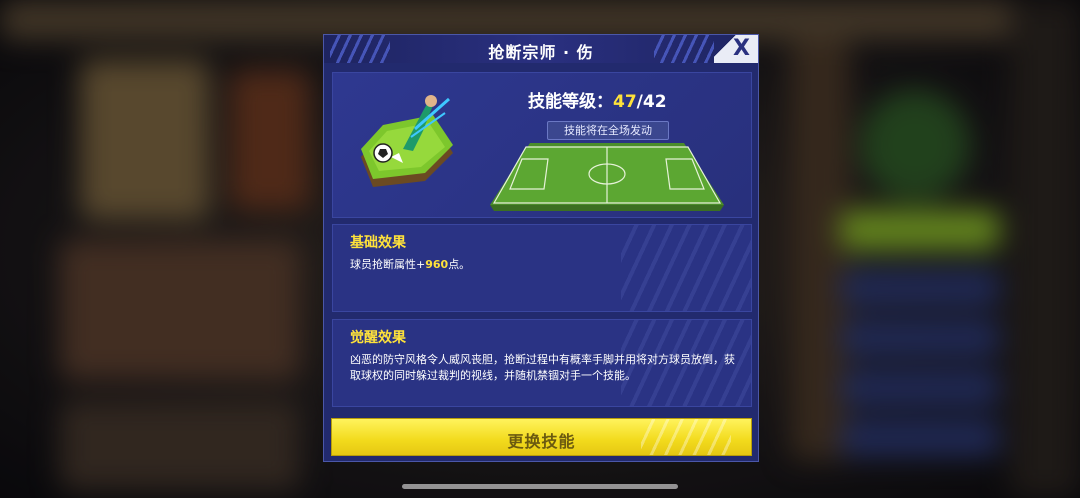 This screenshot has width=1080, height=498. I want to click on skill-level-max: /42, so click(651, 102).